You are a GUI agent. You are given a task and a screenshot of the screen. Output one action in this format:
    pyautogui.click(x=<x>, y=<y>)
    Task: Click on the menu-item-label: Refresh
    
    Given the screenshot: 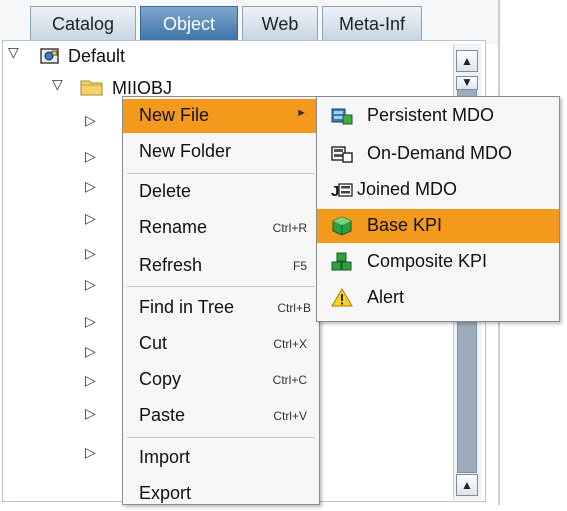 What is the action you would take?
    pyautogui.click(x=171, y=265)
    